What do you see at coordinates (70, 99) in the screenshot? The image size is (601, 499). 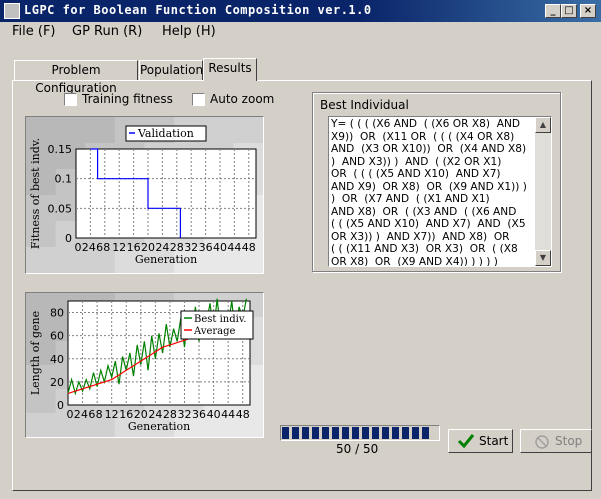 I see `training-fitness-checkbox` at bounding box center [70, 99].